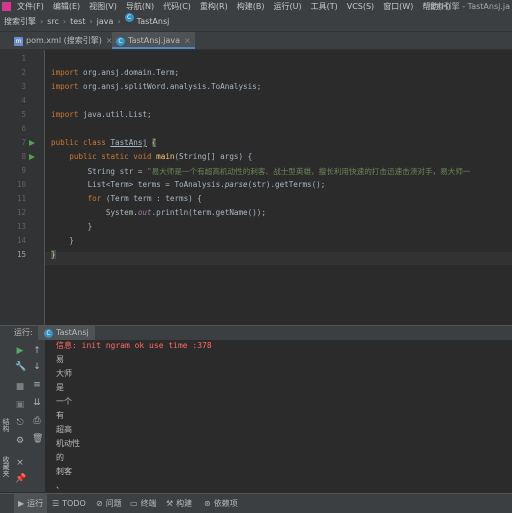 This screenshot has height=513, width=512. Describe the element at coordinates (60, 415) in the screenshot. I see `console-line: 有` at that location.